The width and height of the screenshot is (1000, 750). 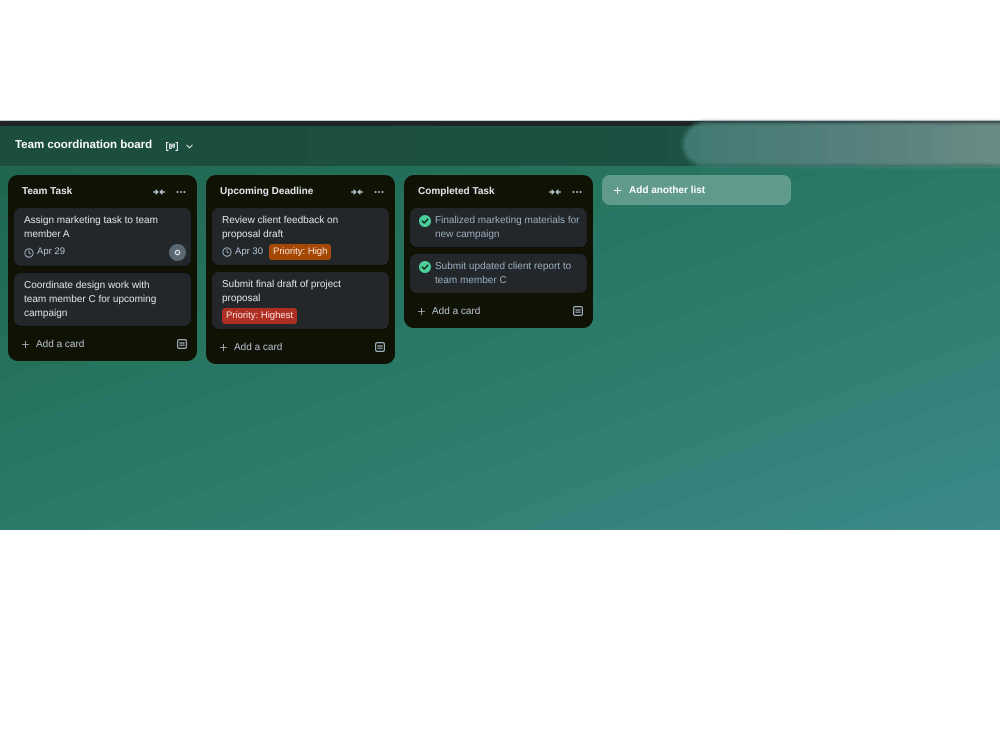 What do you see at coordinates (282, 292) in the screenshot?
I see `card-title: Submit final draft of project proposal` at bounding box center [282, 292].